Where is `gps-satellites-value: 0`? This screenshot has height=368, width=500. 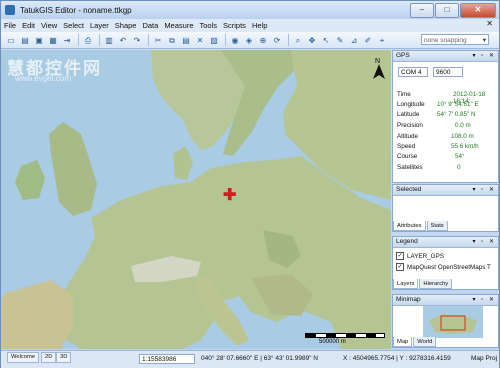 gps-satellites-value: 0 is located at coordinates (459, 167).